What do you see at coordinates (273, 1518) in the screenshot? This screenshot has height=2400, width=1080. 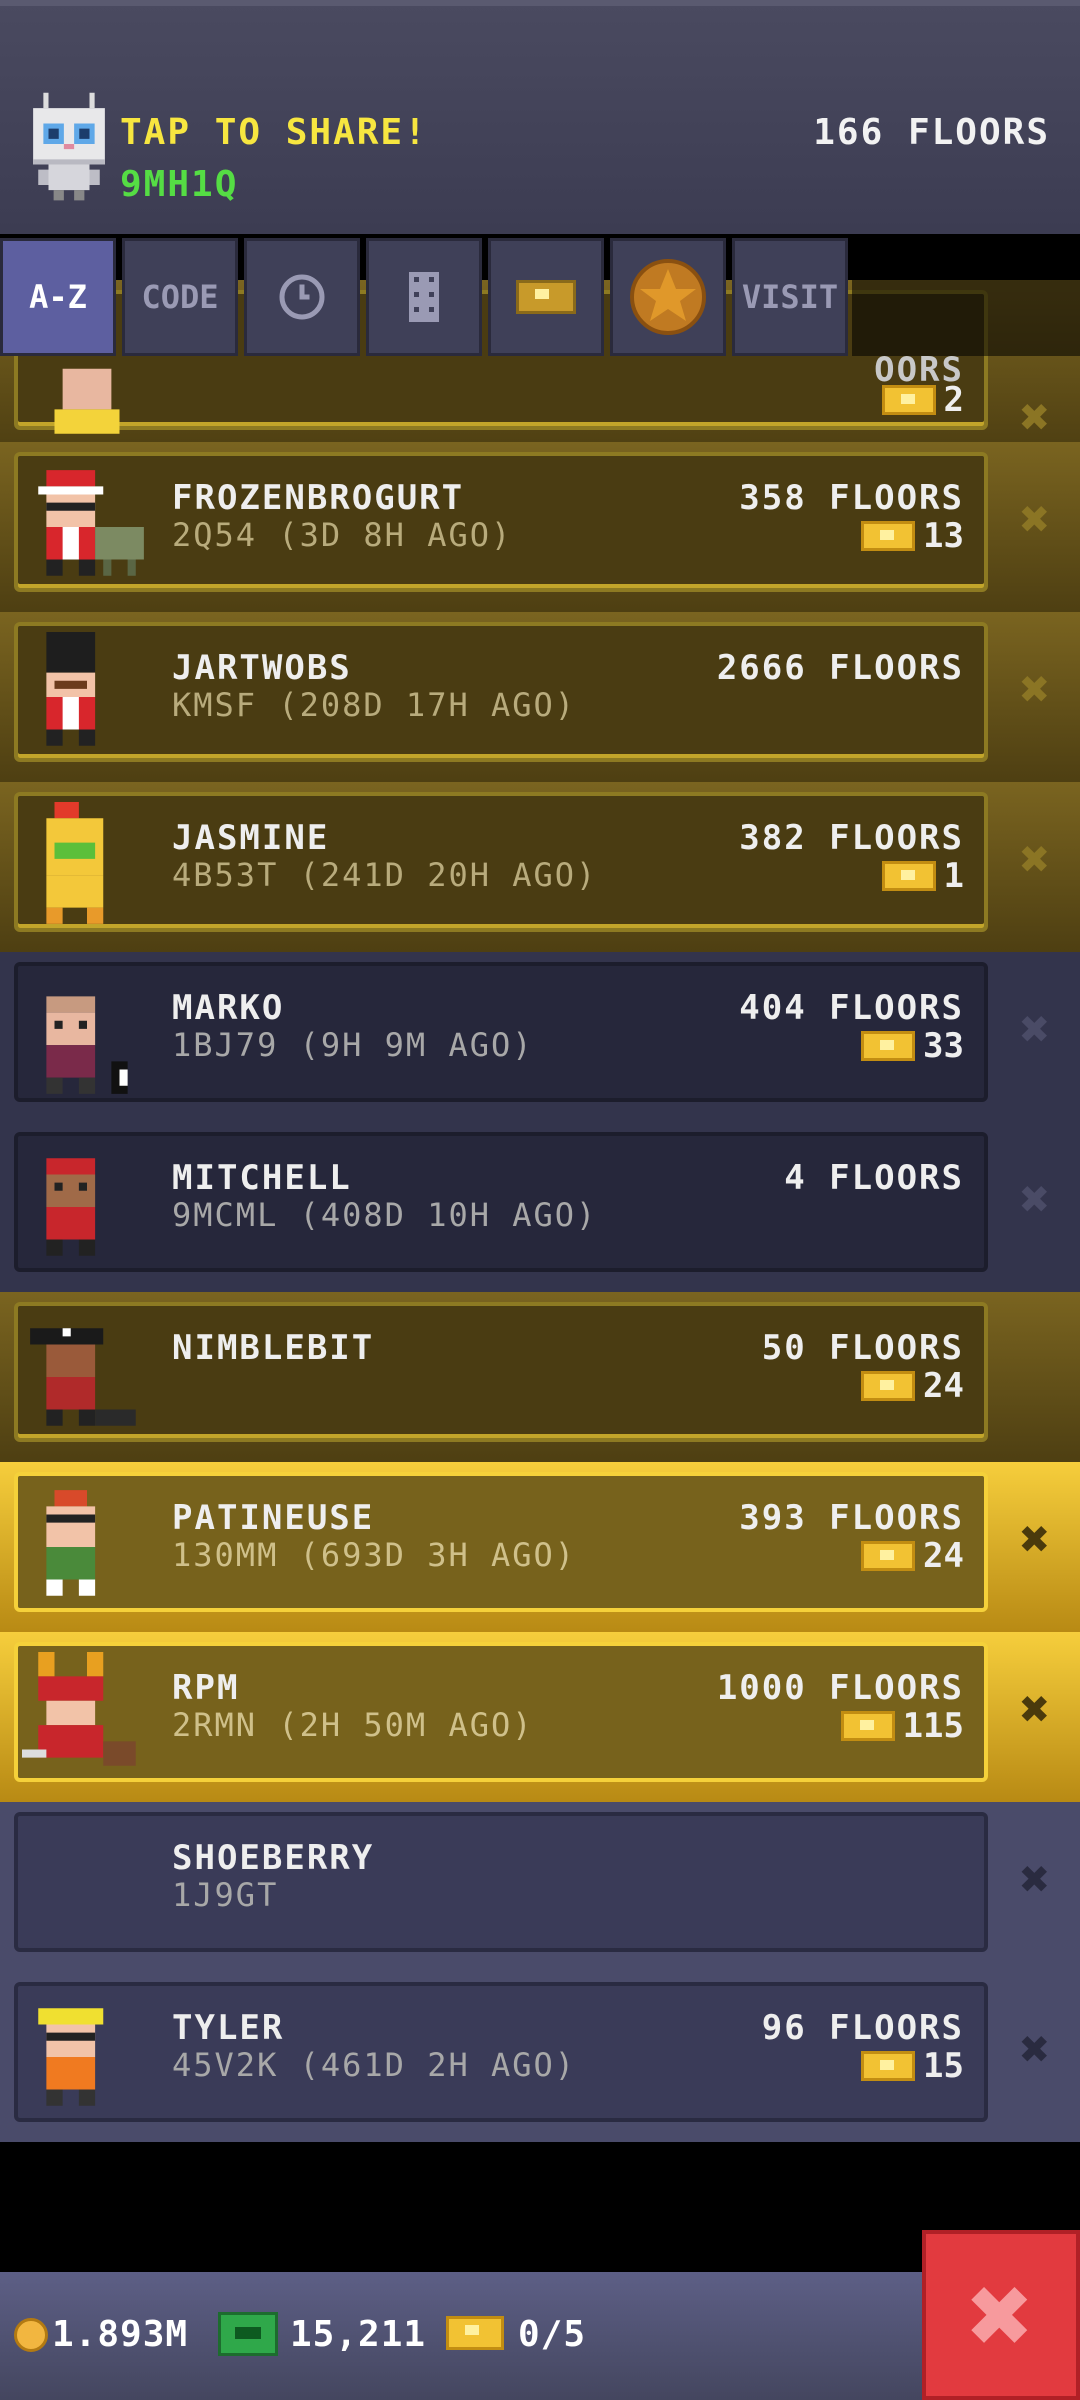 I see `friend-name: PATINEUSE` at bounding box center [273, 1518].